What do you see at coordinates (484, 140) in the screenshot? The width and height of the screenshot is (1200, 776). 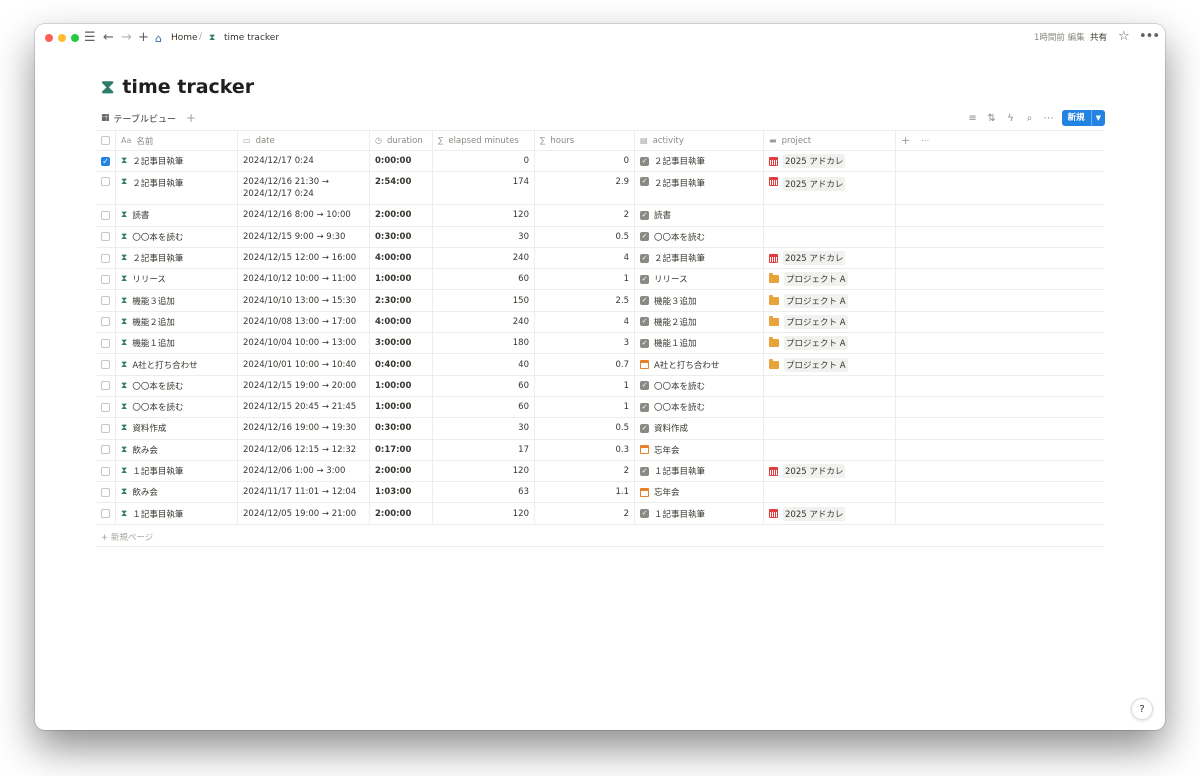 I see `column-header-elapsed-minutes: ∑ elapsed minutes` at bounding box center [484, 140].